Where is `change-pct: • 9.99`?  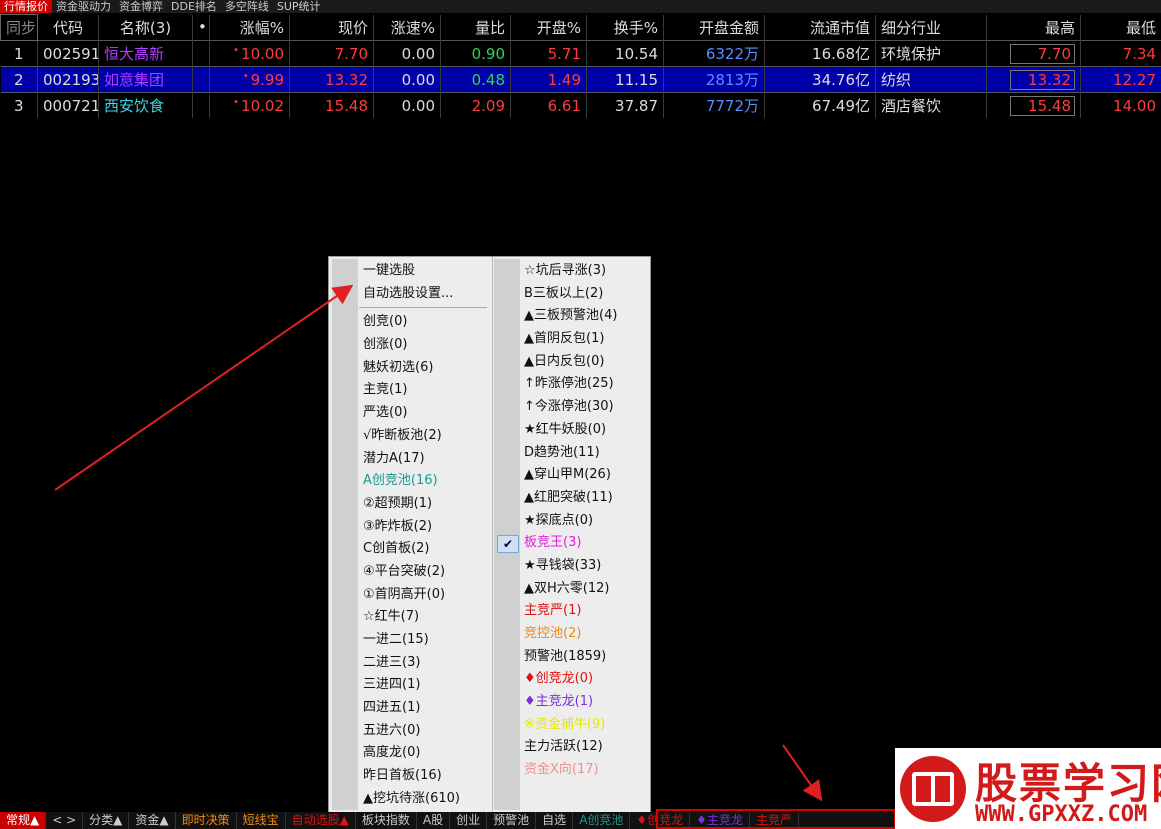
change-pct: • 9.99 is located at coordinates (249, 79).